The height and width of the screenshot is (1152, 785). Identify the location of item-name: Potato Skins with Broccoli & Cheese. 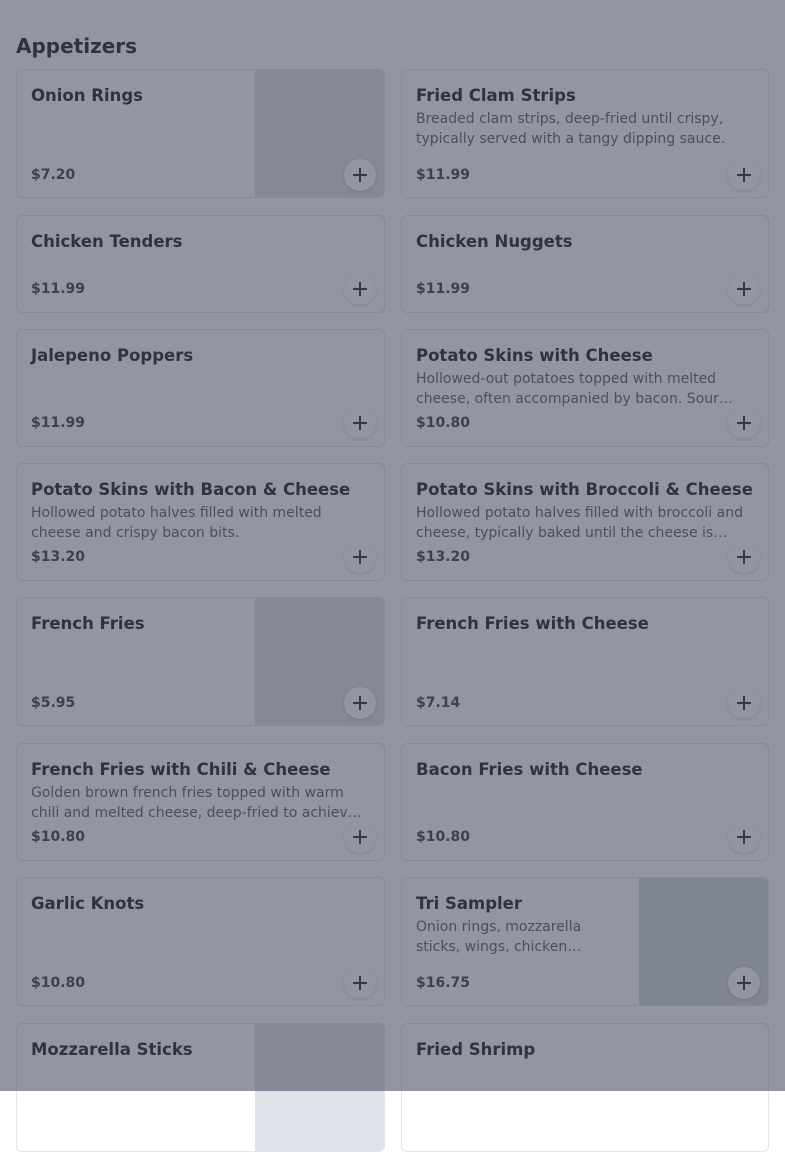
(584, 489).